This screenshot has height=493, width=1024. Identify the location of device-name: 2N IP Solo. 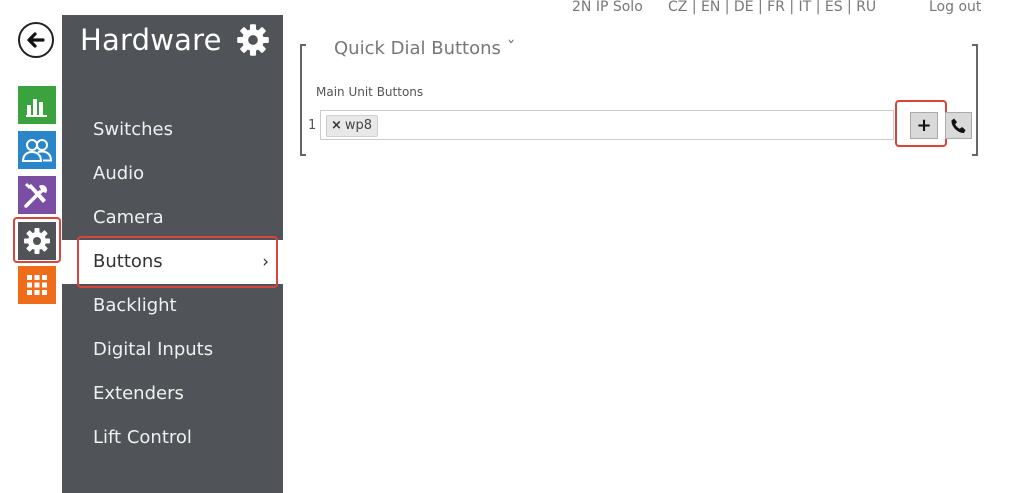
(607, 7).